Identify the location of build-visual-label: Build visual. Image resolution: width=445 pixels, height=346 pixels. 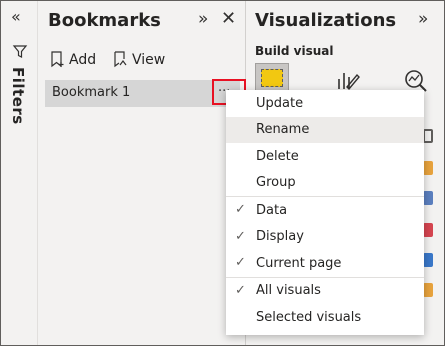
(294, 51).